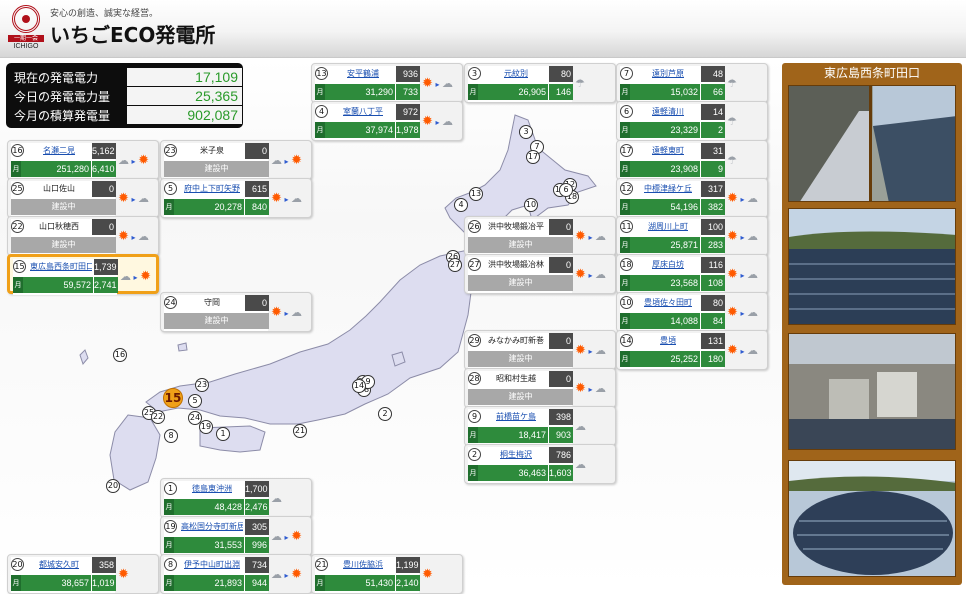 Image resolution: width=966 pixels, height=594 pixels. Describe the element at coordinates (257, 207) in the screenshot. I see `daily-energy: 840` at that location.